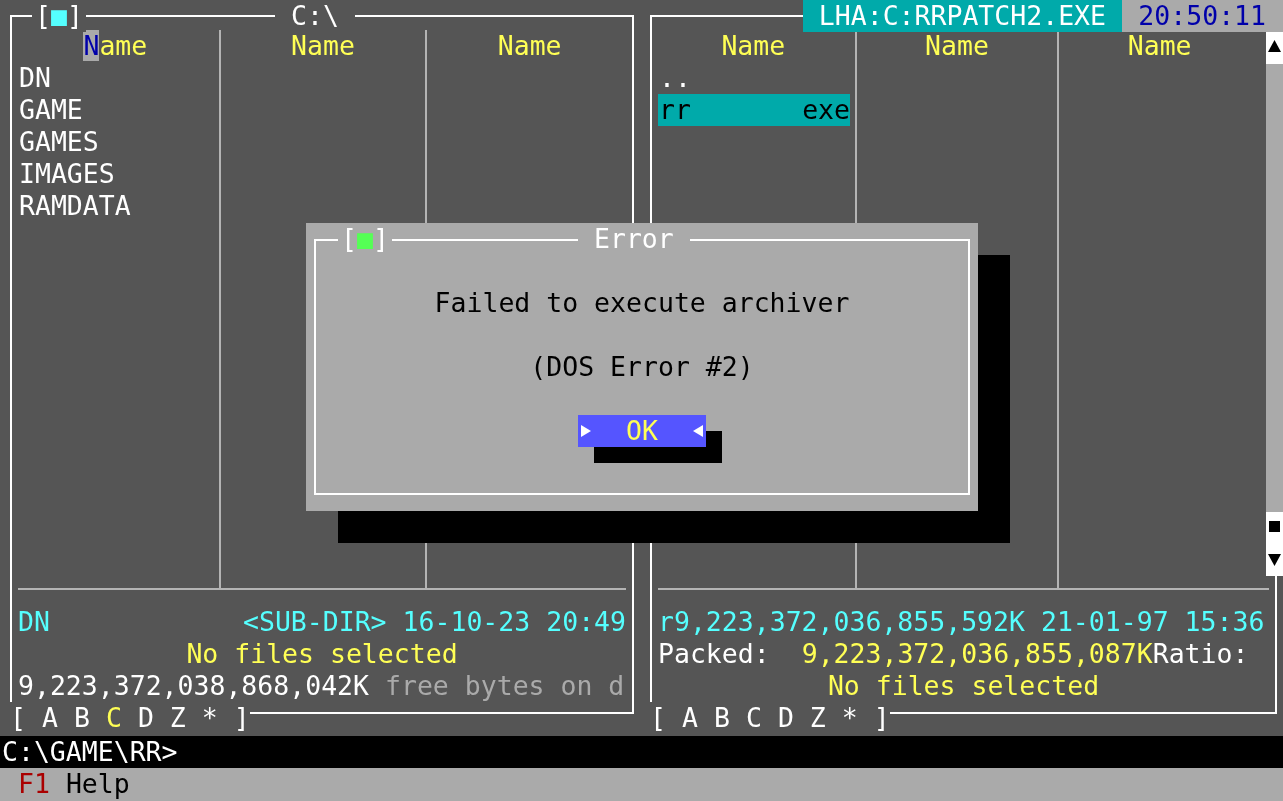 The height and width of the screenshot is (801, 1283). I want to click on file-row: IMAGES, so click(114, 174).